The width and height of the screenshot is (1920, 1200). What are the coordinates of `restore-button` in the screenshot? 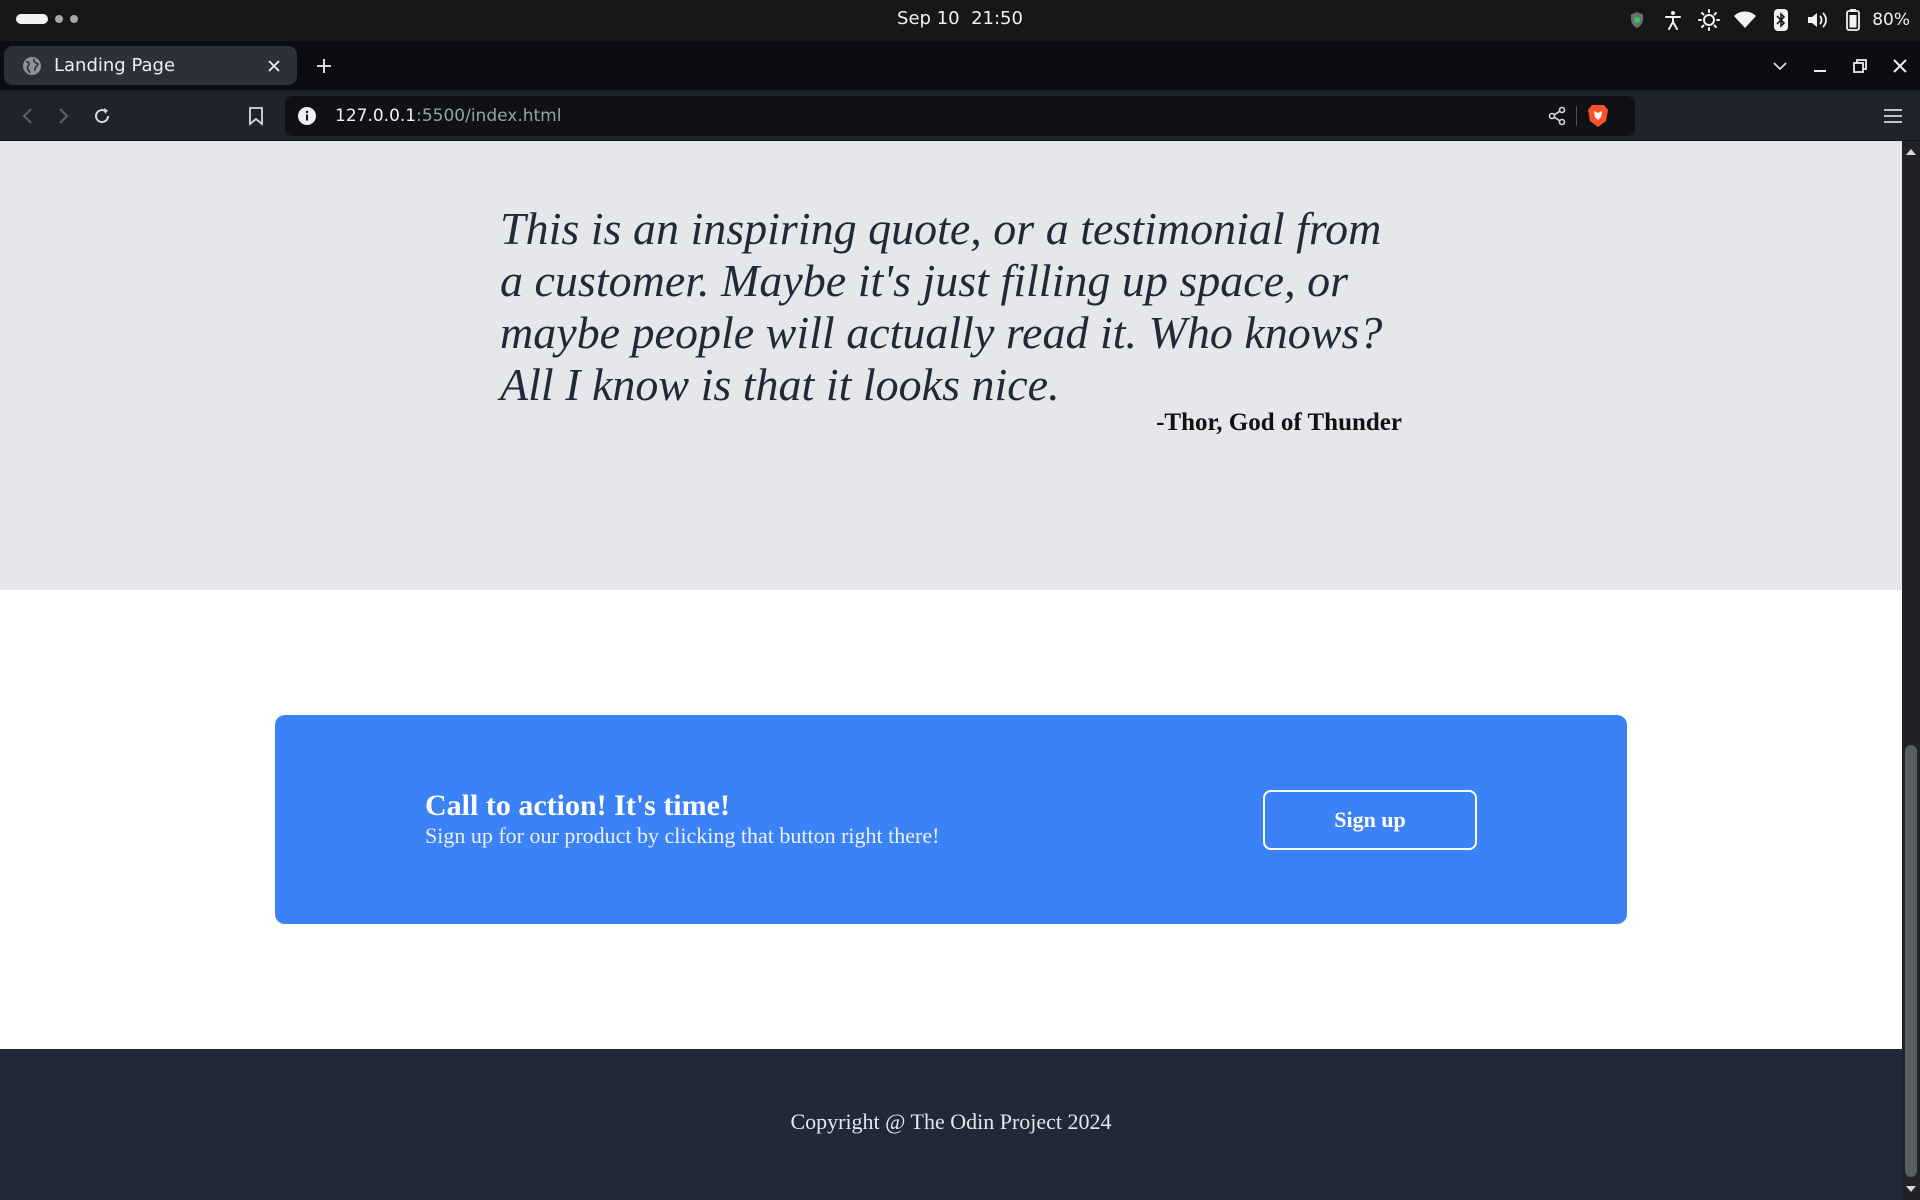 It's located at (1860, 66).